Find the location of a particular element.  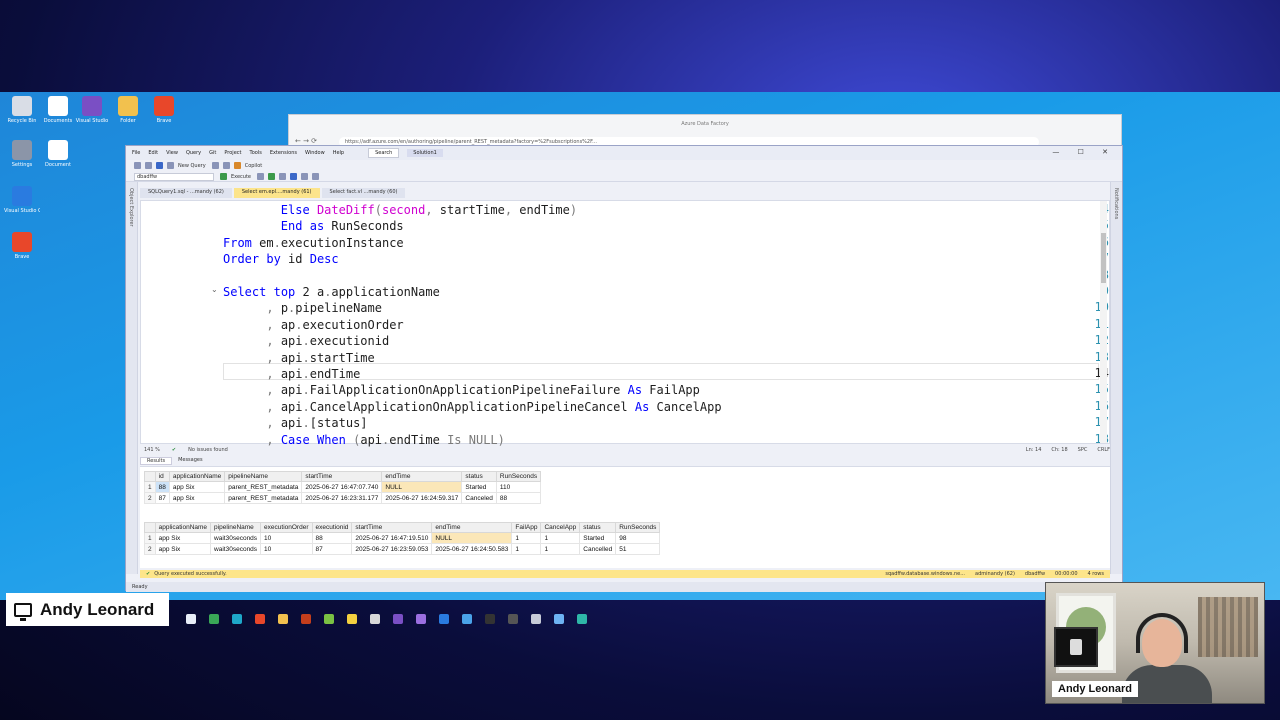

desktop-icon: Documents is located at coordinates (58, 110).